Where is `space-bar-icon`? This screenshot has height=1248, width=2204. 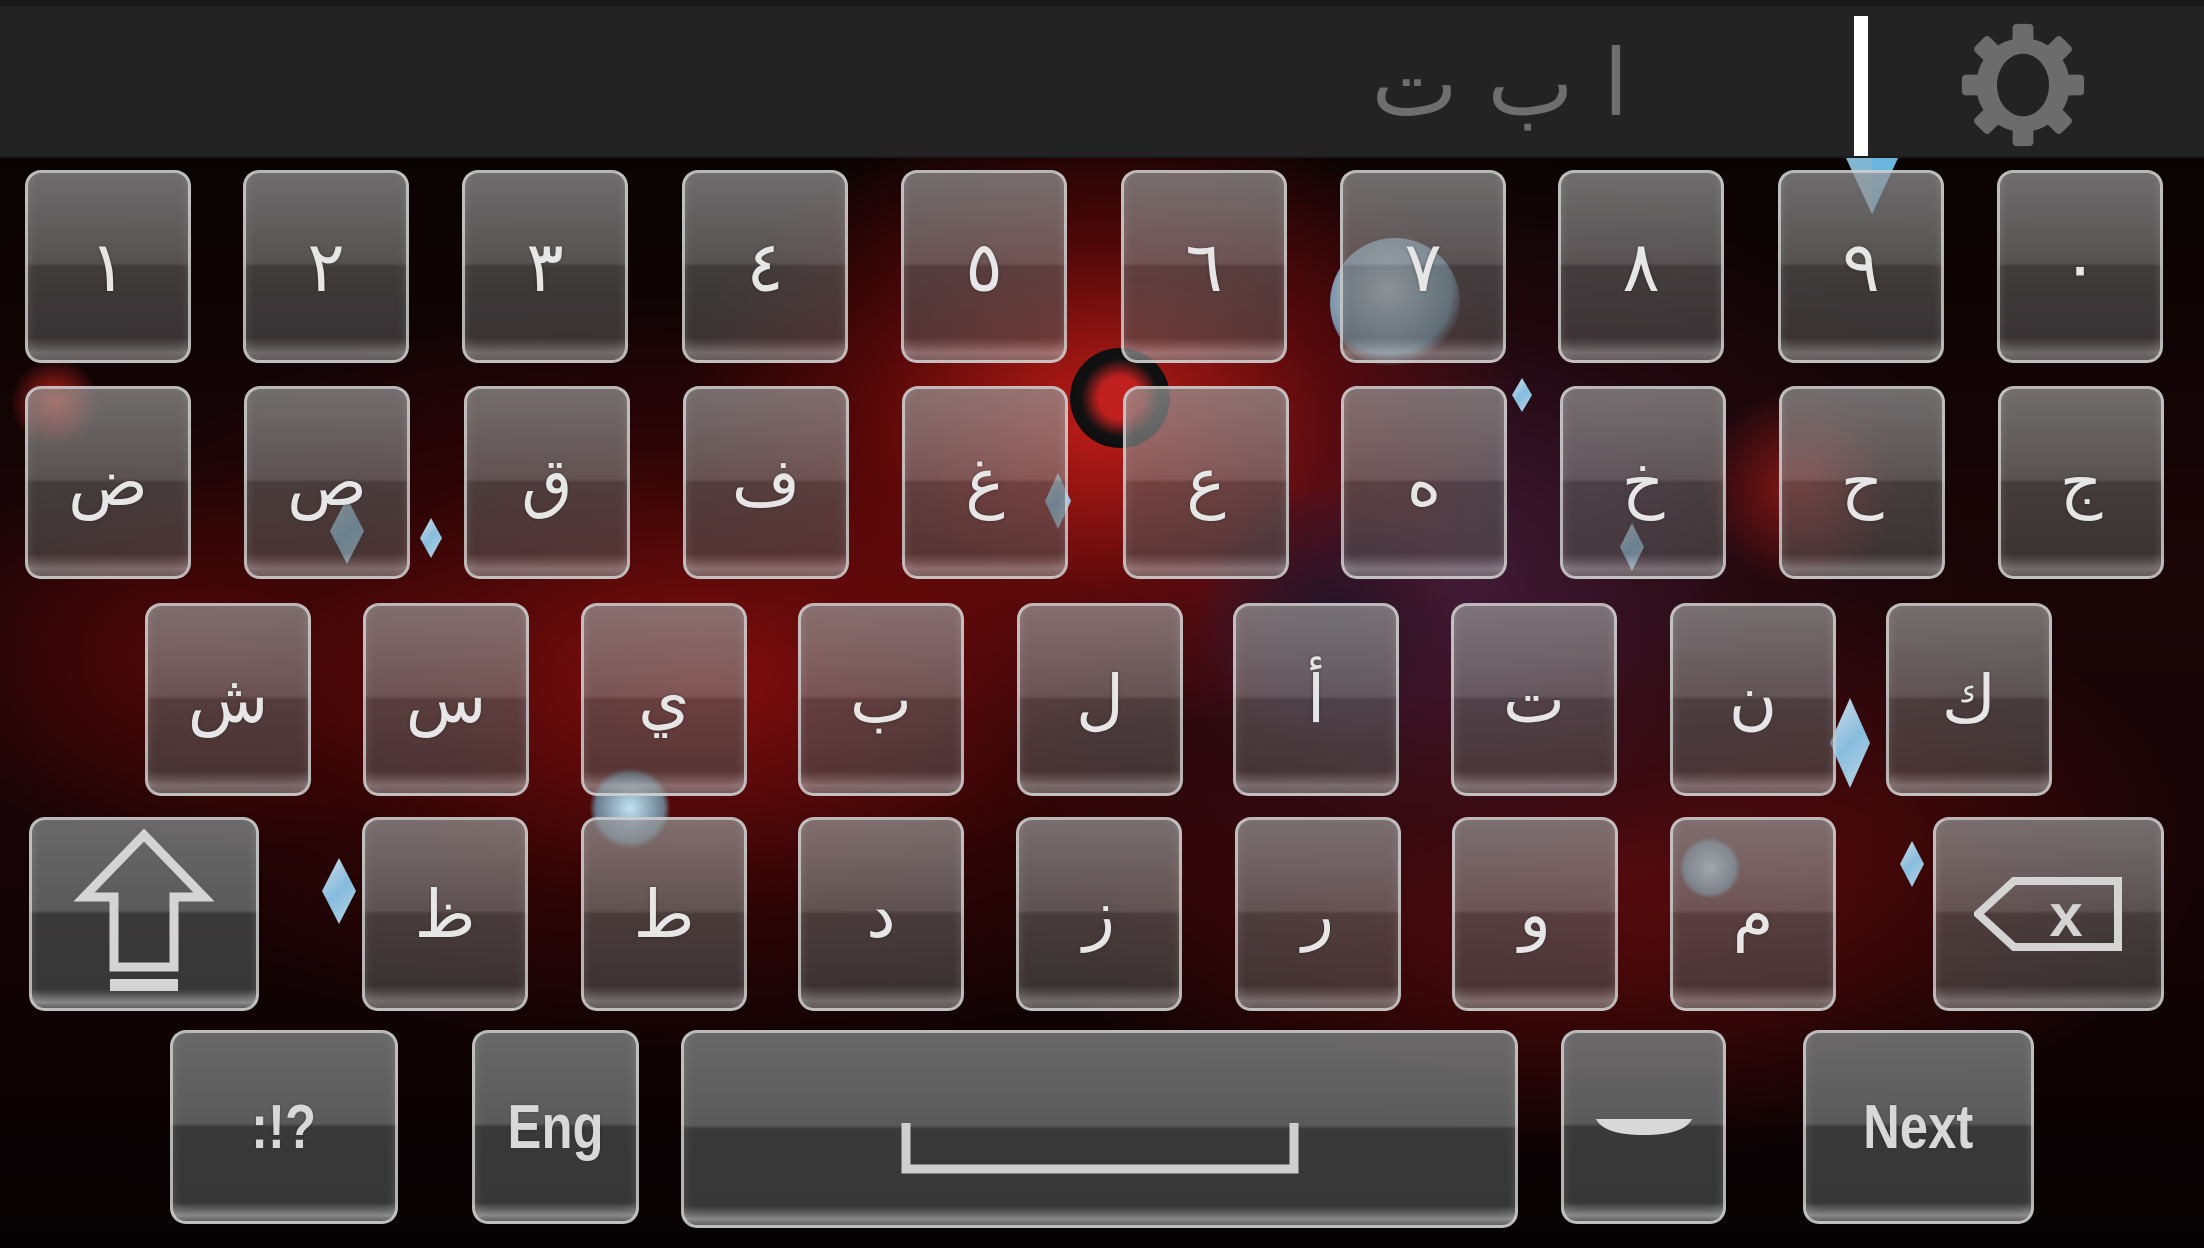
space-bar-icon is located at coordinates (1099, 1148).